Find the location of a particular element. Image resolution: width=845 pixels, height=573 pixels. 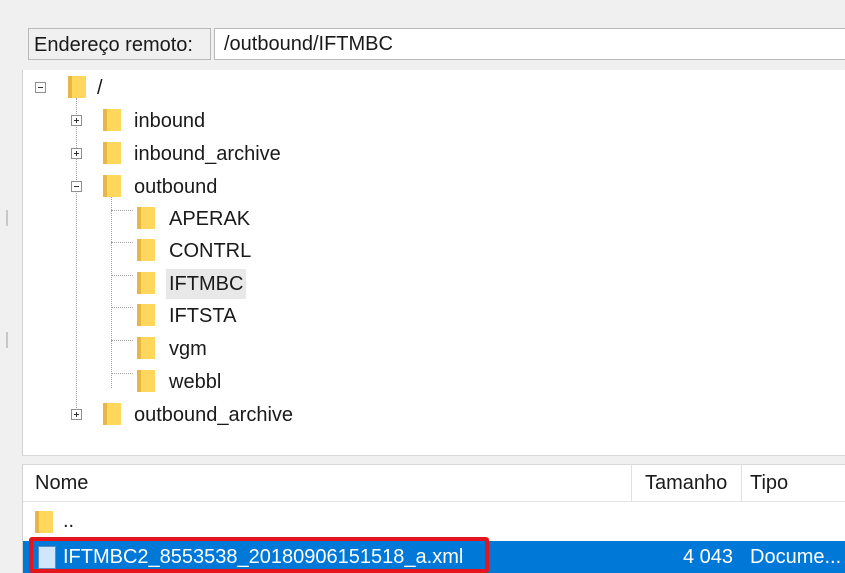

file-row-parent: .. is located at coordinates (434, 521).